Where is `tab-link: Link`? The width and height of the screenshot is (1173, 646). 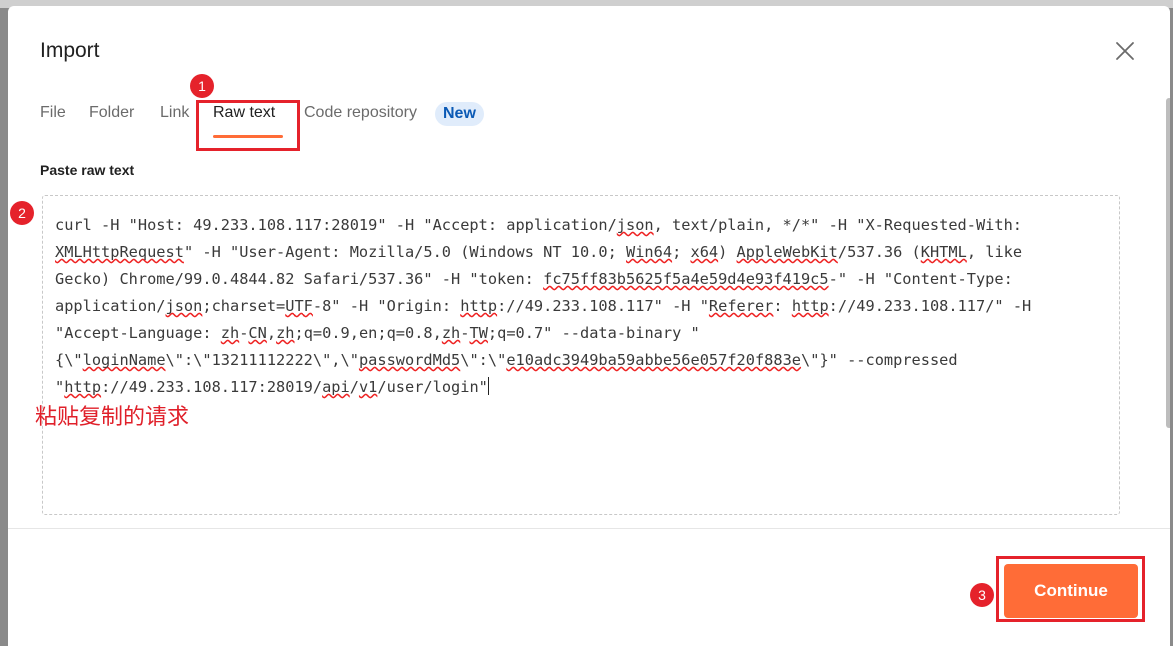 tab-link: Link is located at coordinates (174, 113).